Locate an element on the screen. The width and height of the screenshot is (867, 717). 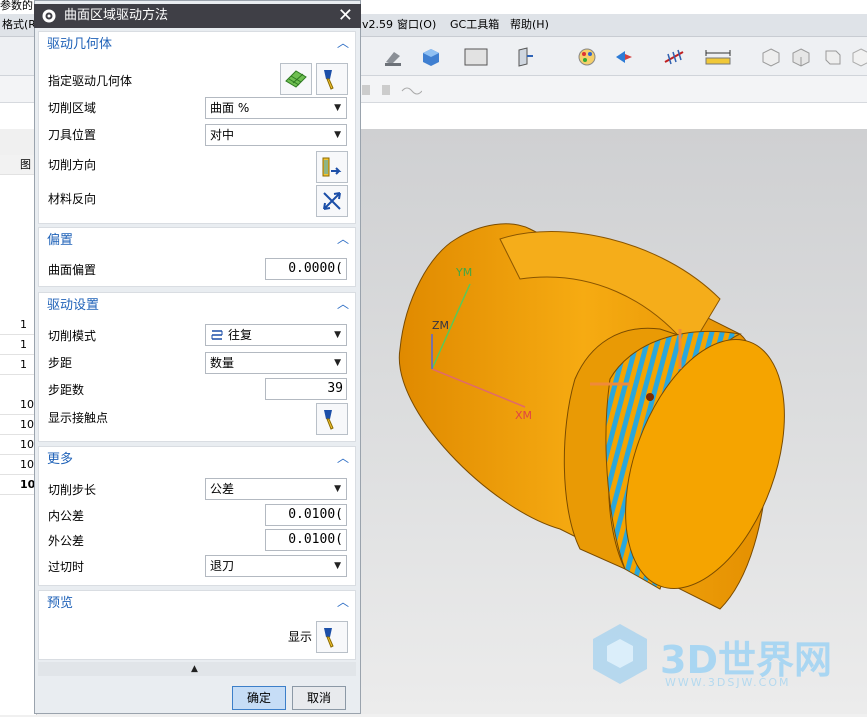
cut-mode-value: 往复 is located at coordinates (240, 335).